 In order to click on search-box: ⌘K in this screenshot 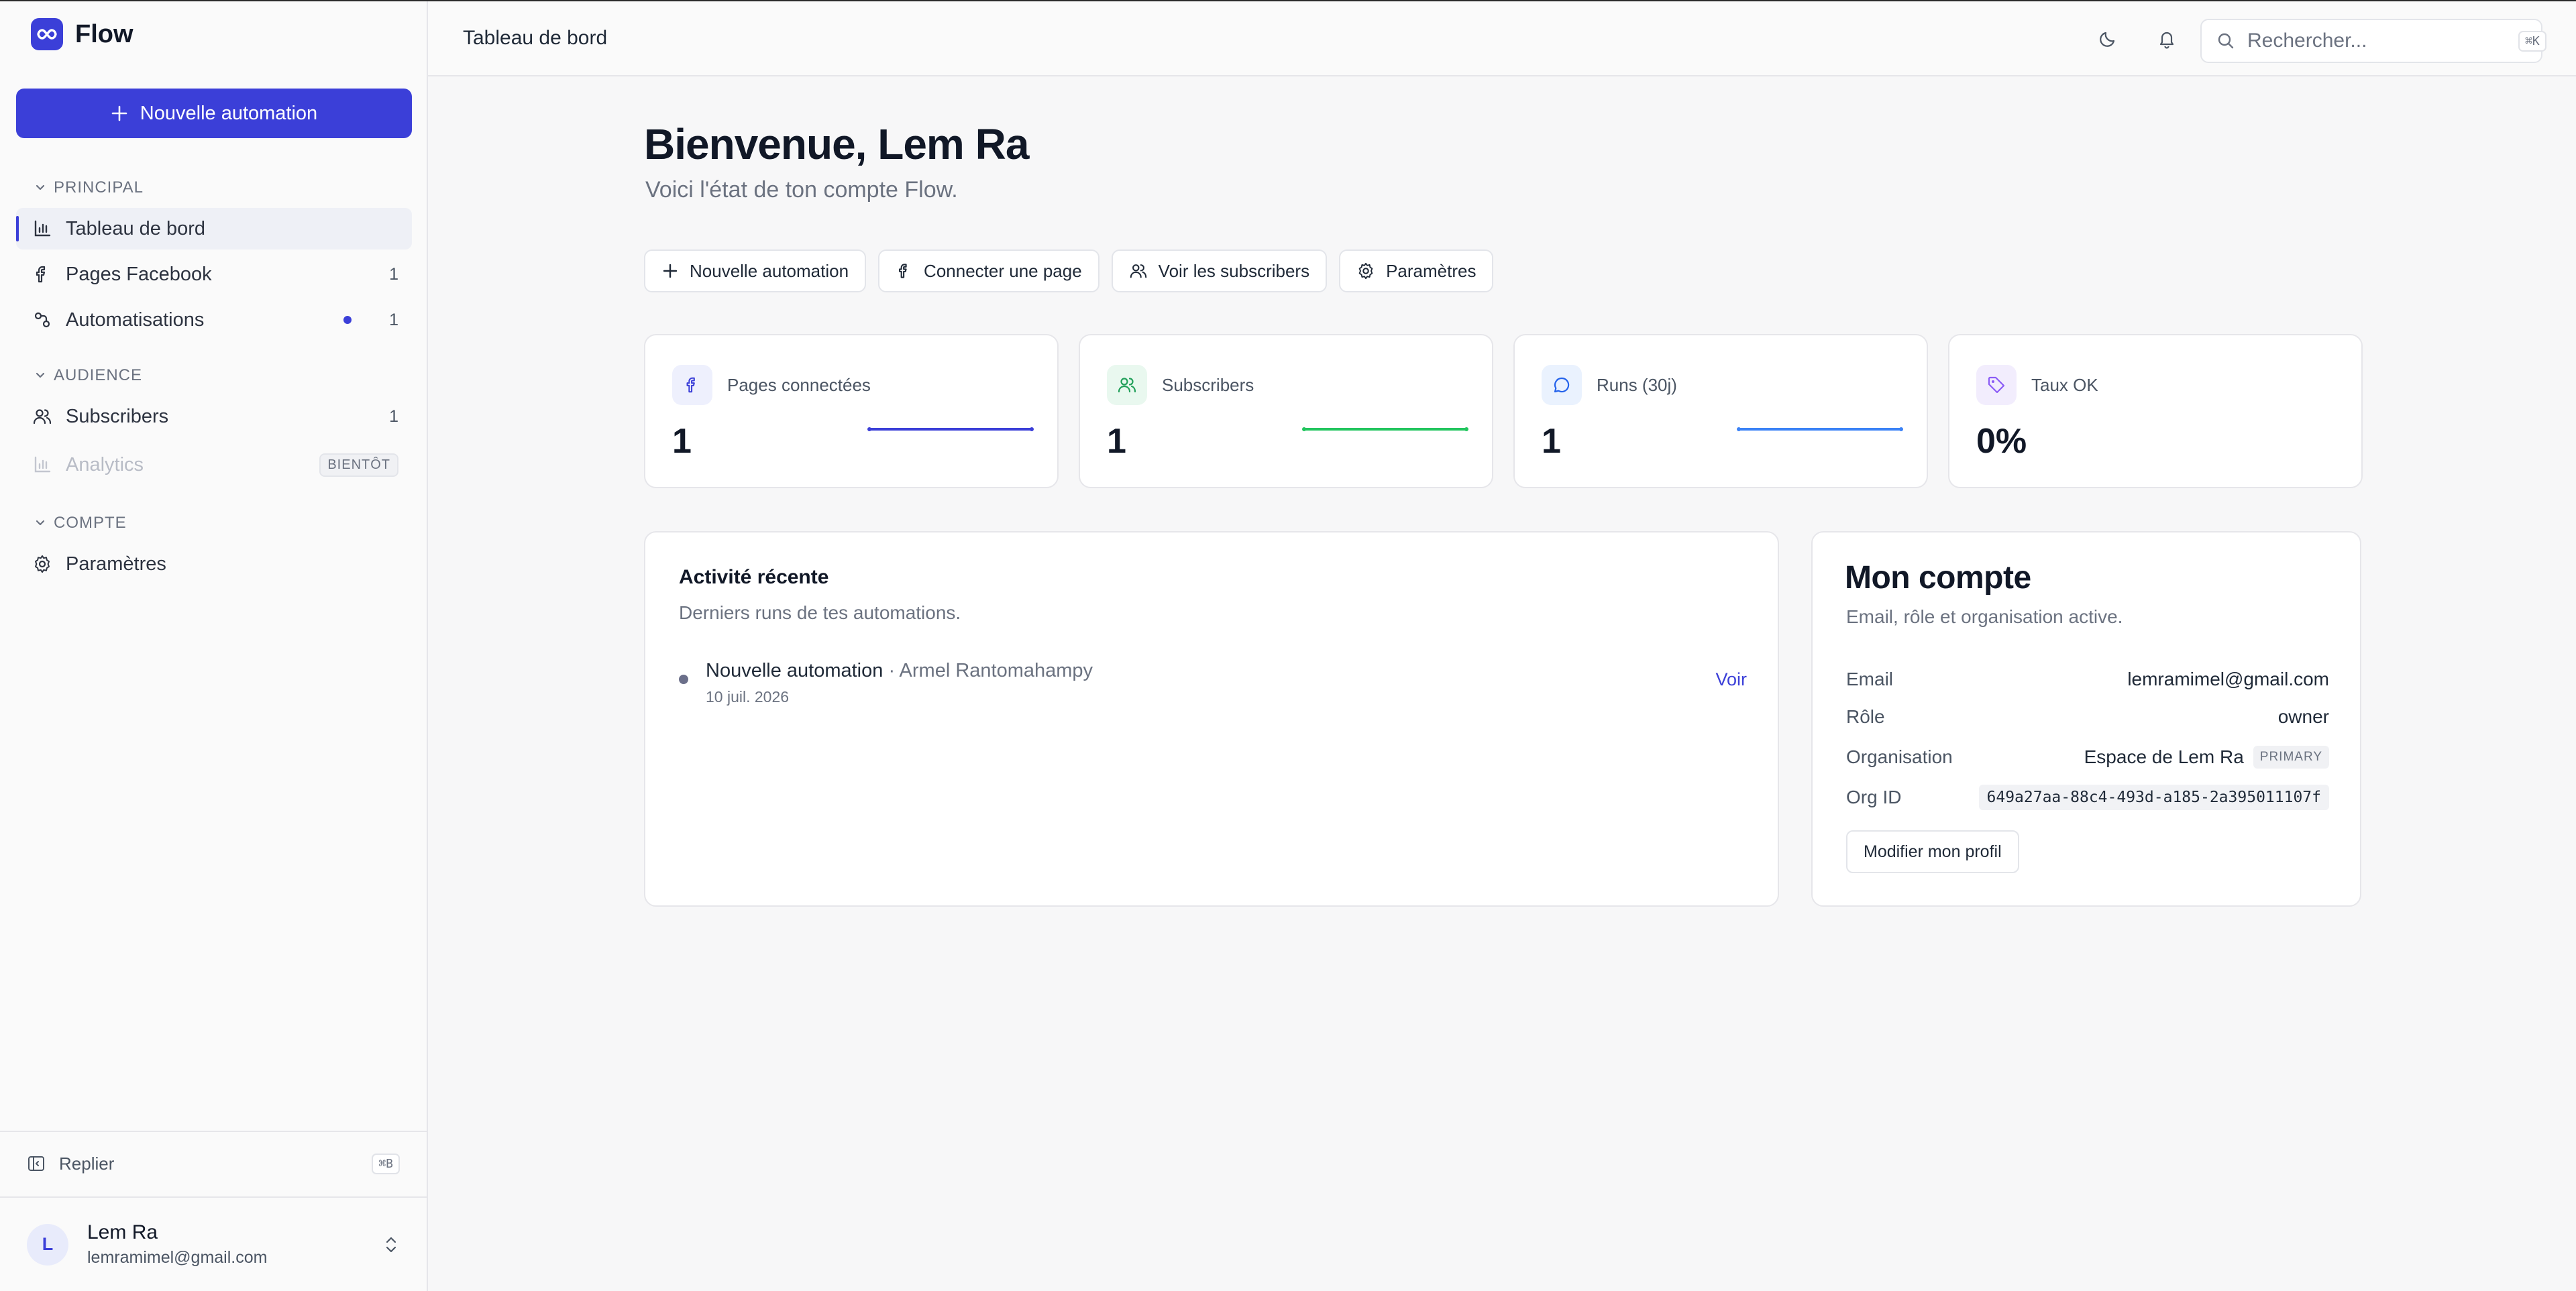, I will do `click(2373, 41)`.